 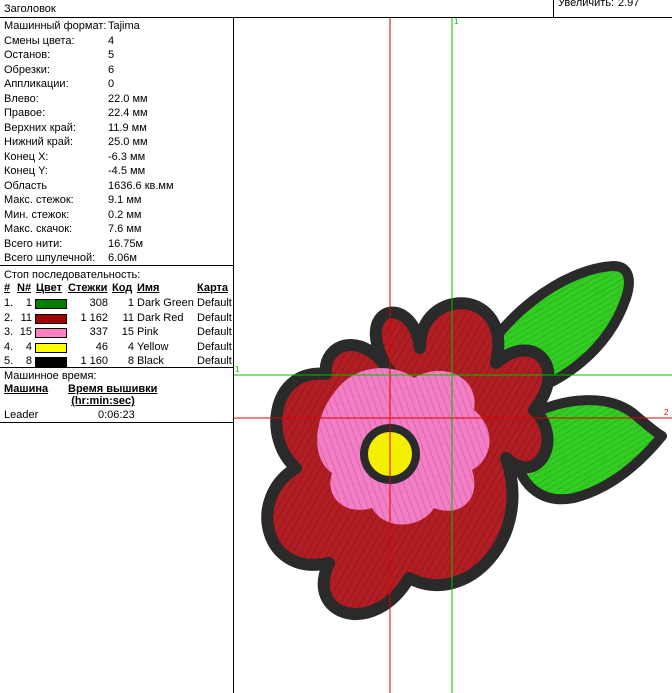 I want to click on property-key: Машинный формат:, so click(x=55, y=26).